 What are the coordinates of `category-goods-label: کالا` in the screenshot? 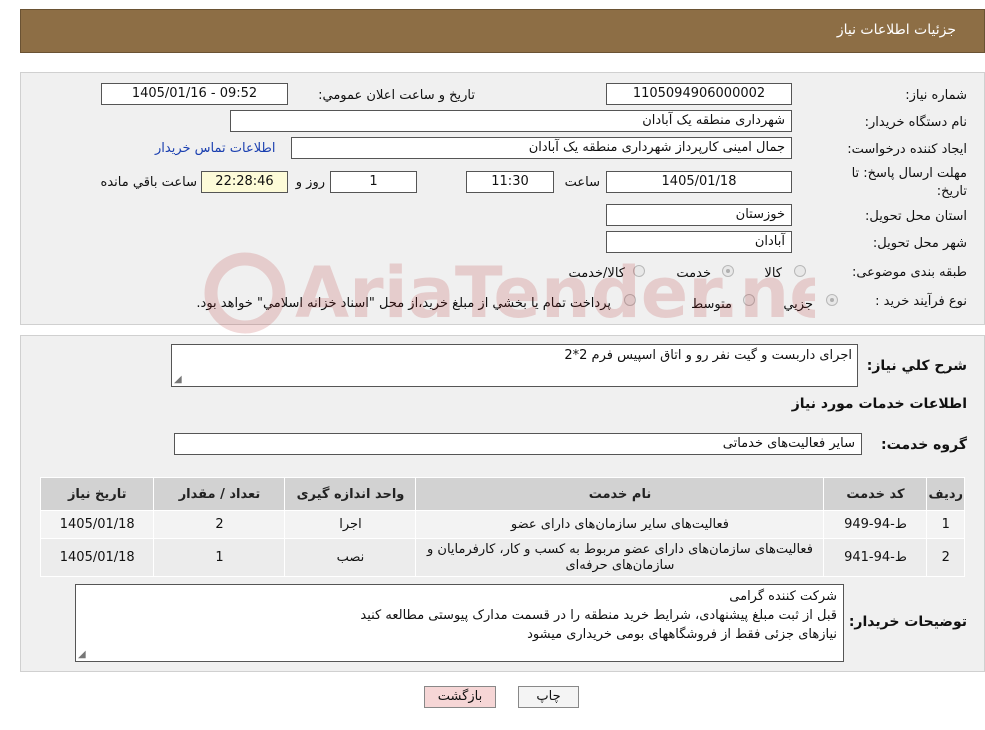 It's located at (773, 273).